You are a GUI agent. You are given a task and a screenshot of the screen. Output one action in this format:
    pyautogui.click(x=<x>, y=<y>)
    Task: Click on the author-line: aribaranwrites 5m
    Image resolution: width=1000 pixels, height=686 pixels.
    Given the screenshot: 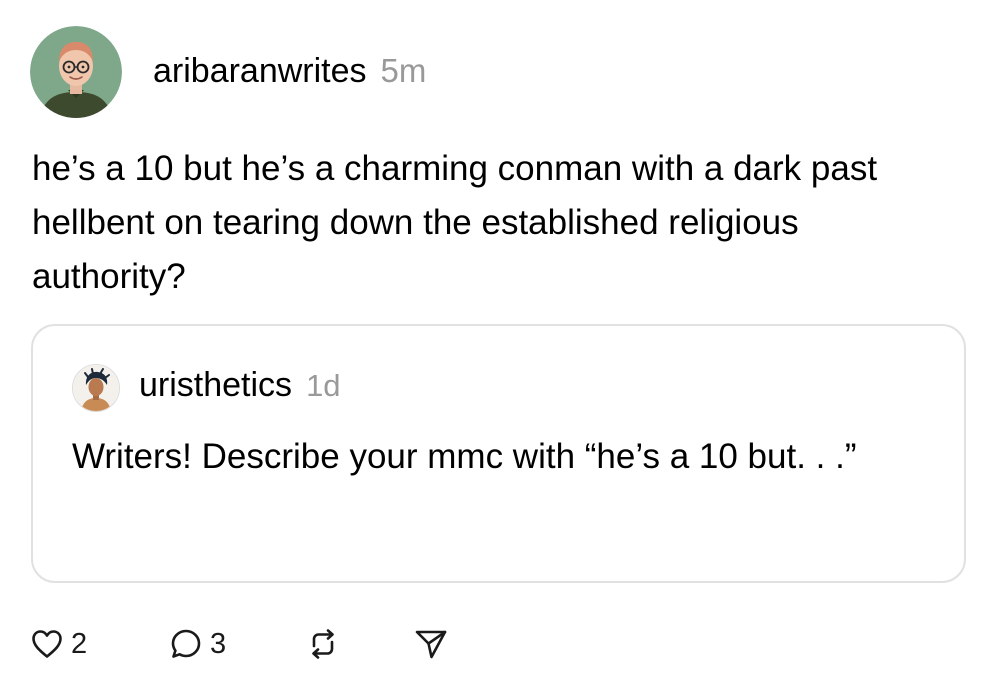 What is the action you would take?
    pyautogui.click(x=289, y=74)
    